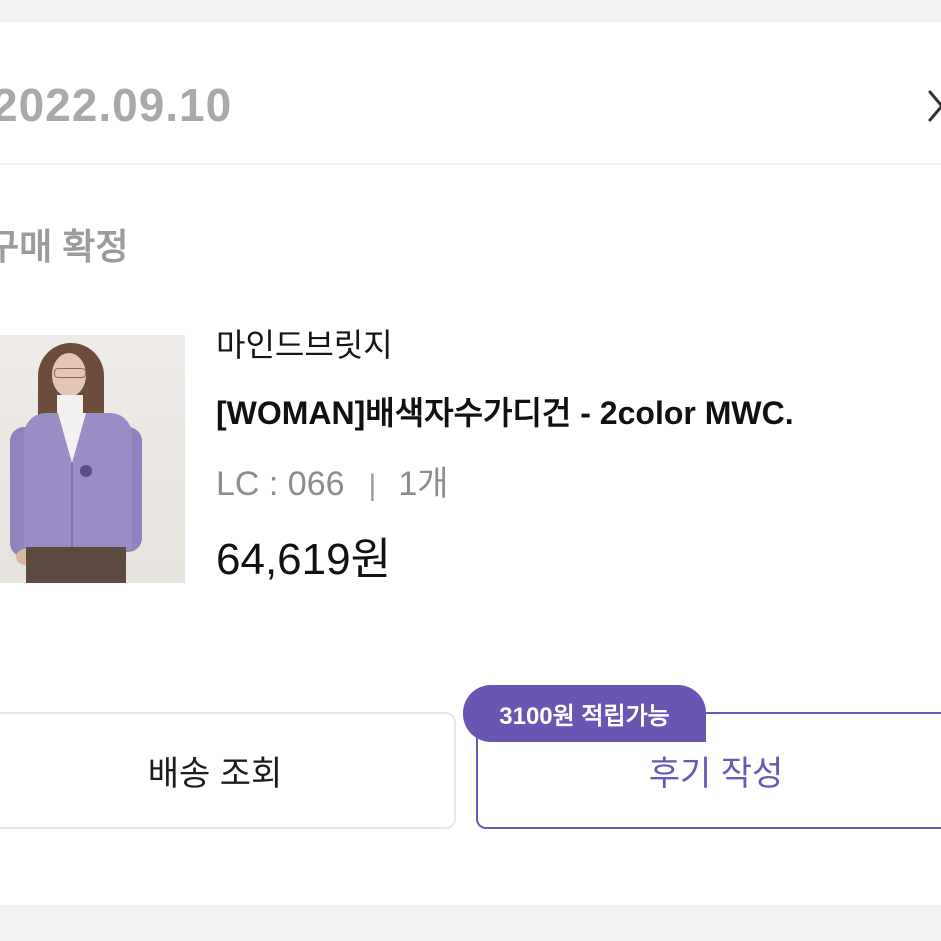 The image size is (941, 941). I want to click on product-option: LC : 066, so click(280, 484).